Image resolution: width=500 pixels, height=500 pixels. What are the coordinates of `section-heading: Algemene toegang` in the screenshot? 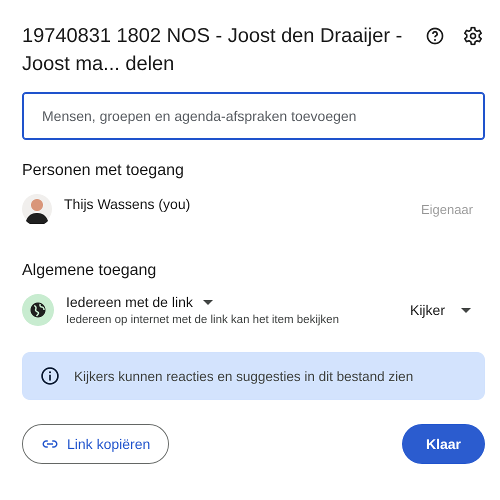 It's located at (90, 271).